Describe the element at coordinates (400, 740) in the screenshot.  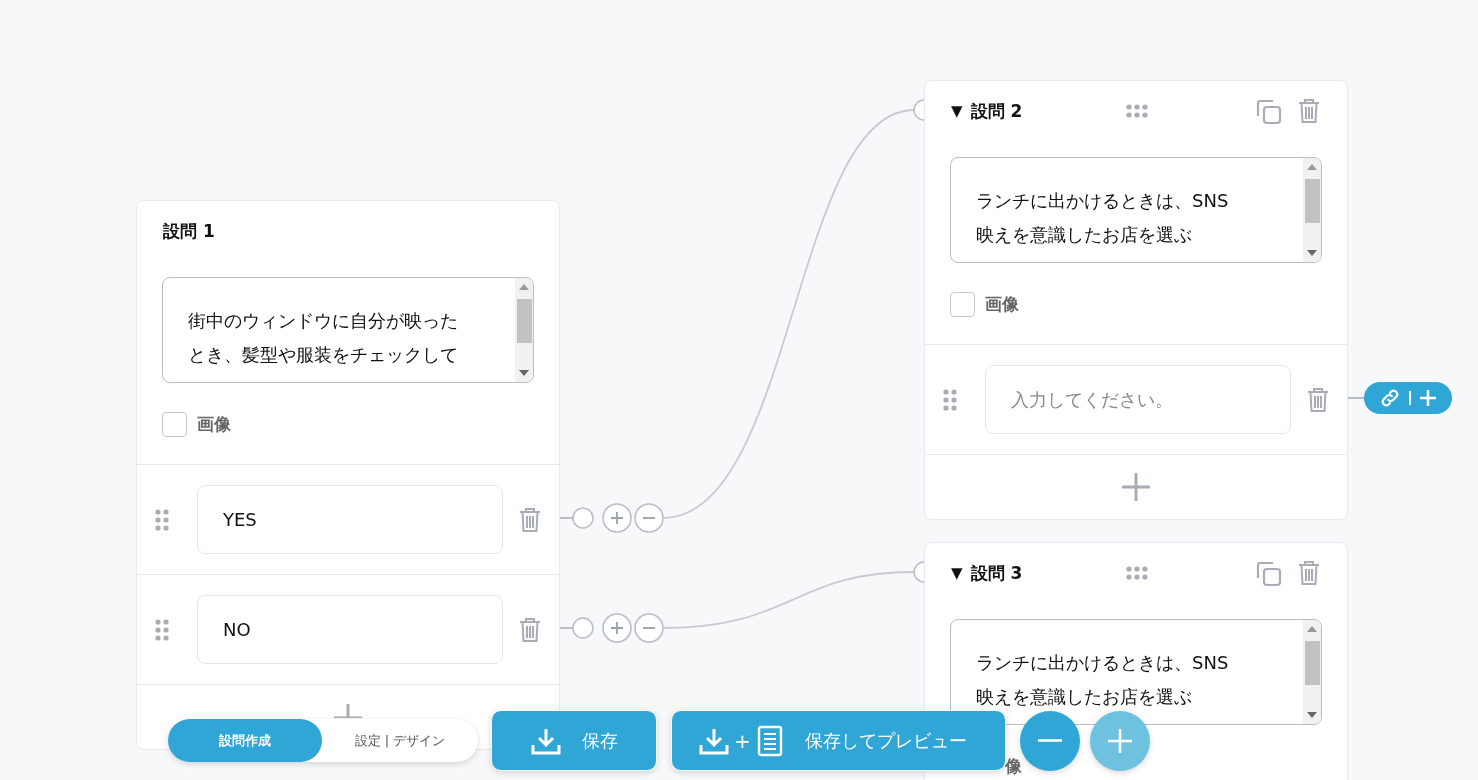
I see `mode-tab: 設定 | デザイン` at that location.